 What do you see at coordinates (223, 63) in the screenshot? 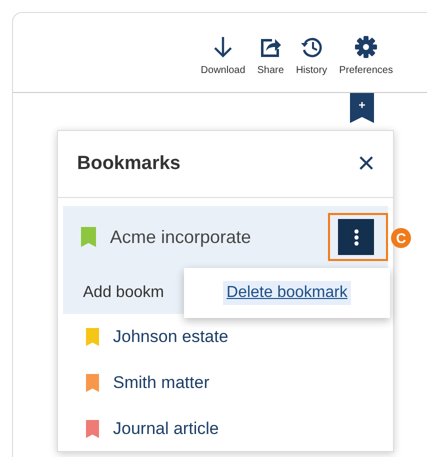
I see `toolbar-button: Download` at bounding box center [223, 63].